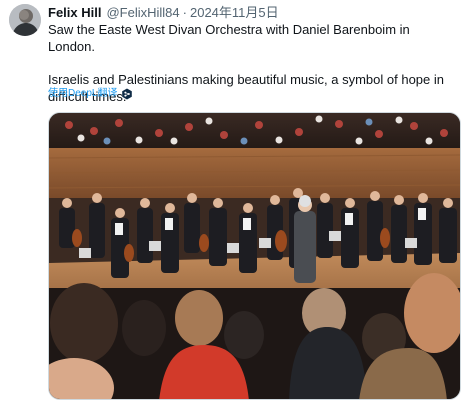  I want to click on author-name: Felix Hill, so click(74, 13).